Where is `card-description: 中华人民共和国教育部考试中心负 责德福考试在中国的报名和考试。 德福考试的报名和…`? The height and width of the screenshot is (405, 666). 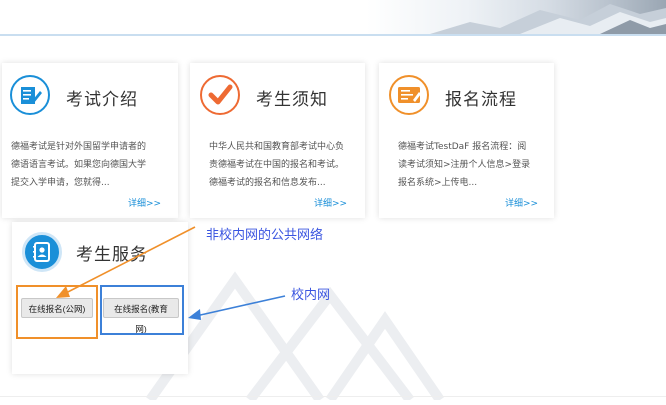 card-description: 中华人民共和国教育部考试中心负 责德福考试在中国的报名和考试。 德福考试的报名和… is located at coordinates (285, 165).